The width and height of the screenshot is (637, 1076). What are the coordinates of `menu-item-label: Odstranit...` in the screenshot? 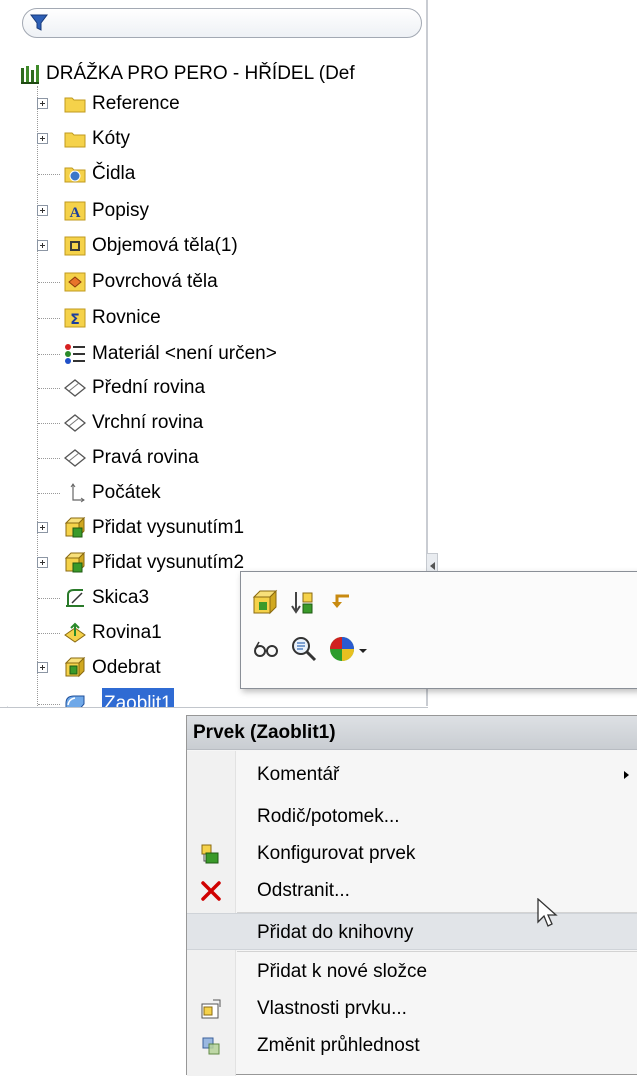 It's located at (303, 890).